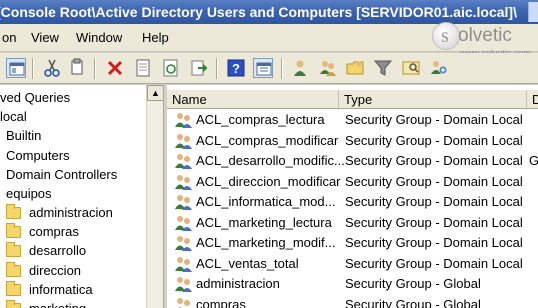  Describe the element at coordinates (76, 303) in the screenshot. I see `tree-item-marketing: marketing` at that location.